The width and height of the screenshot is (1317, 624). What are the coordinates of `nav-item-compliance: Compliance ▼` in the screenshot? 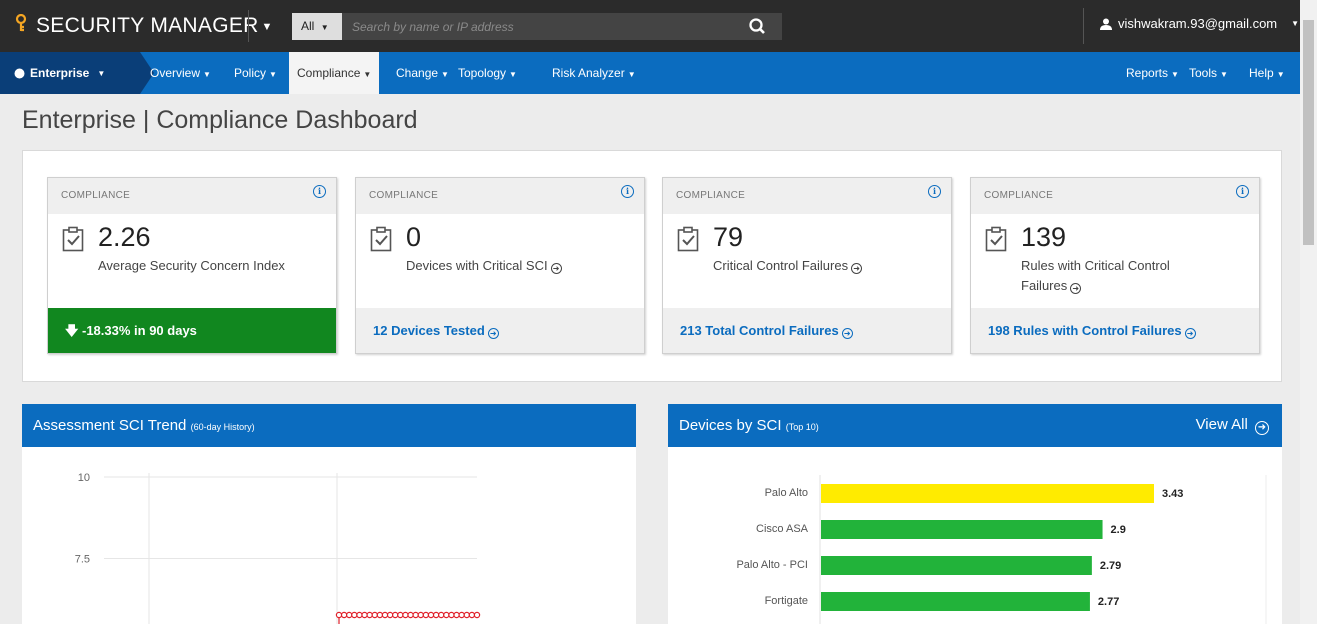 It's located at (334, 73).